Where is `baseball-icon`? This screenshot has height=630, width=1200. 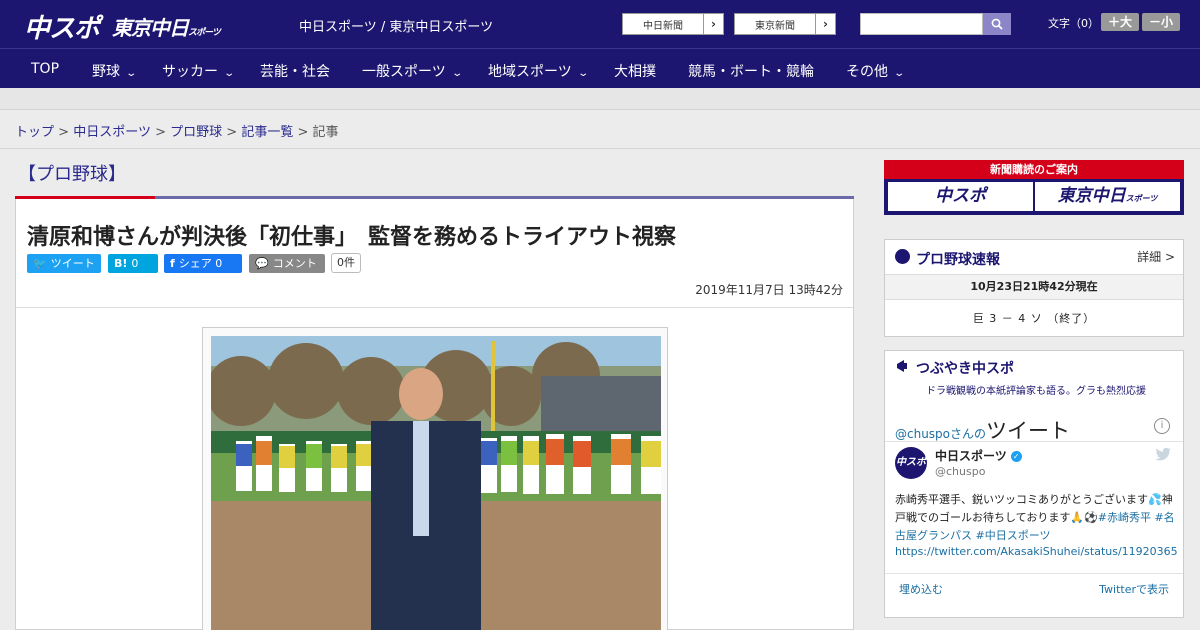 baseball-icon is located at coordinates (902, 256).